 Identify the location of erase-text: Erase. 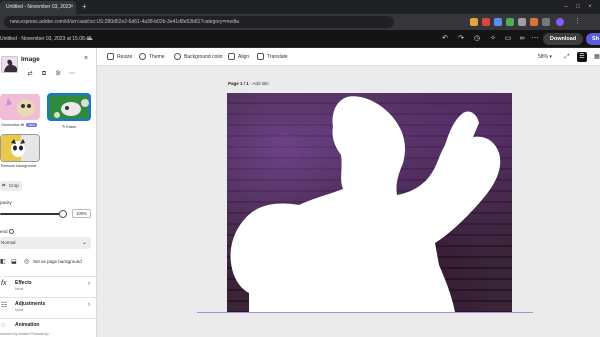
(71, 127).